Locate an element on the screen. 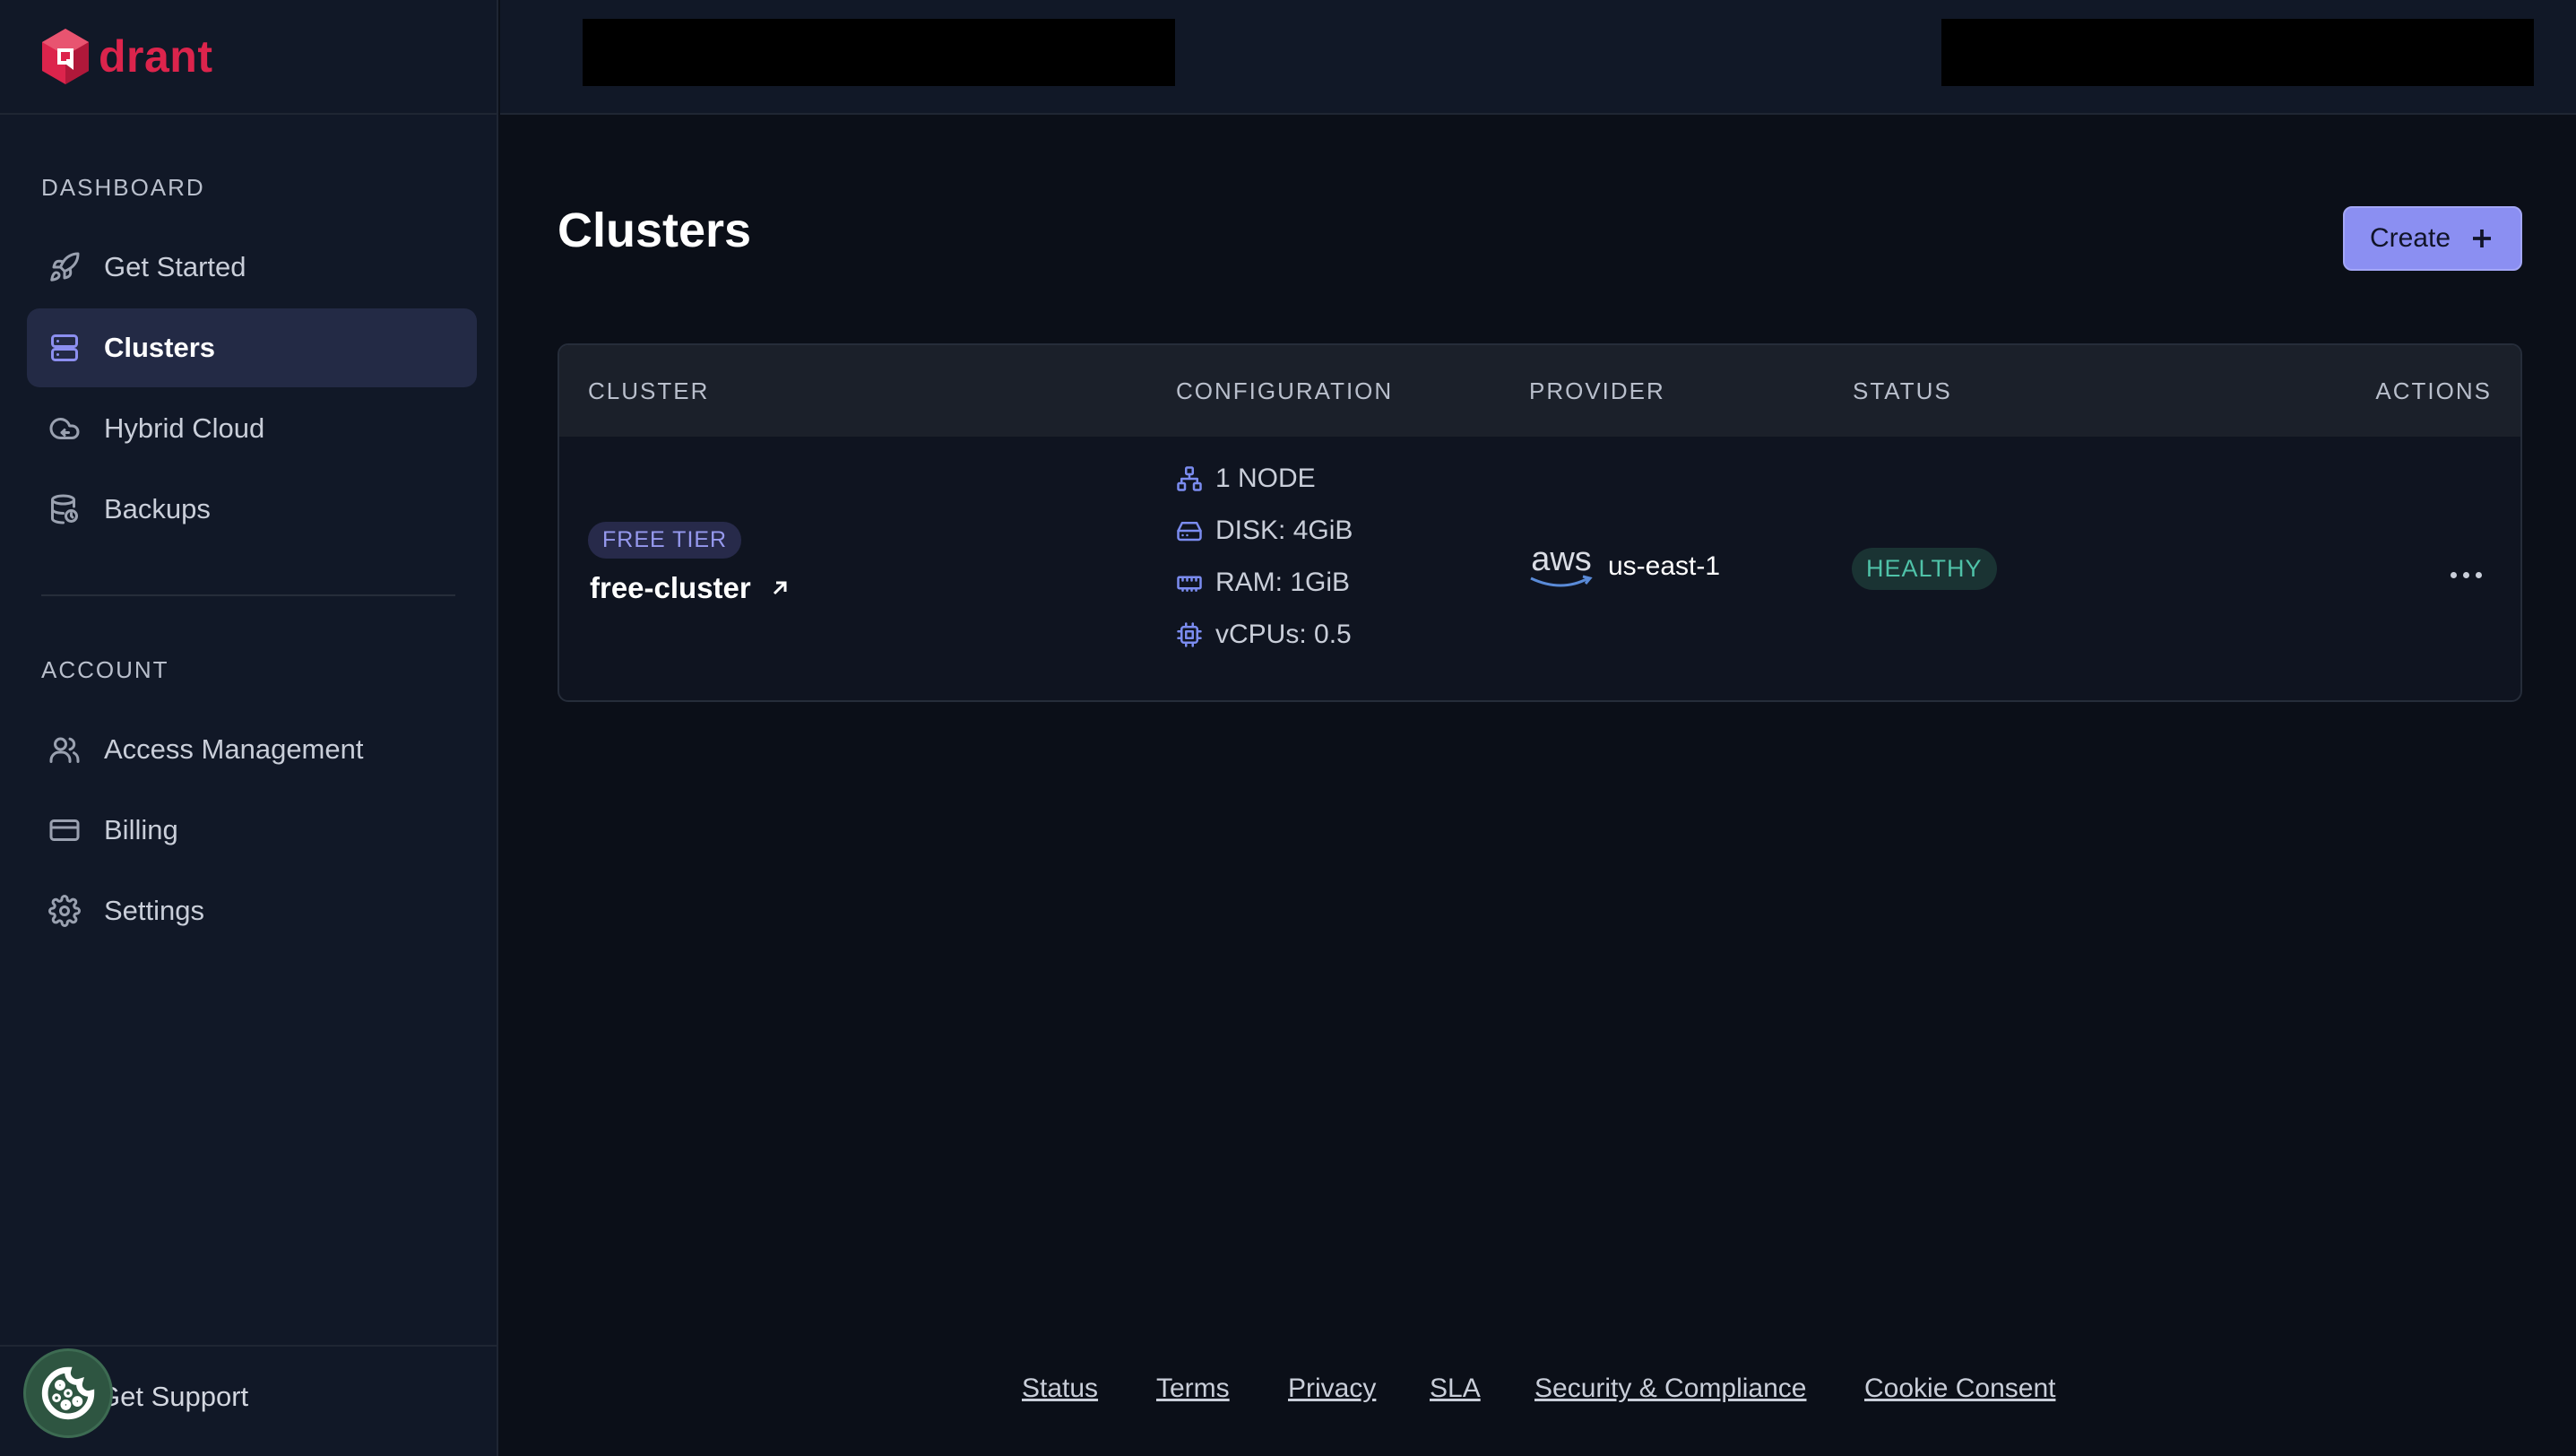 Image resolution: width=2576 pixels, height=1456 pixels. cpu-icon is located at coordinates (1189, 634).